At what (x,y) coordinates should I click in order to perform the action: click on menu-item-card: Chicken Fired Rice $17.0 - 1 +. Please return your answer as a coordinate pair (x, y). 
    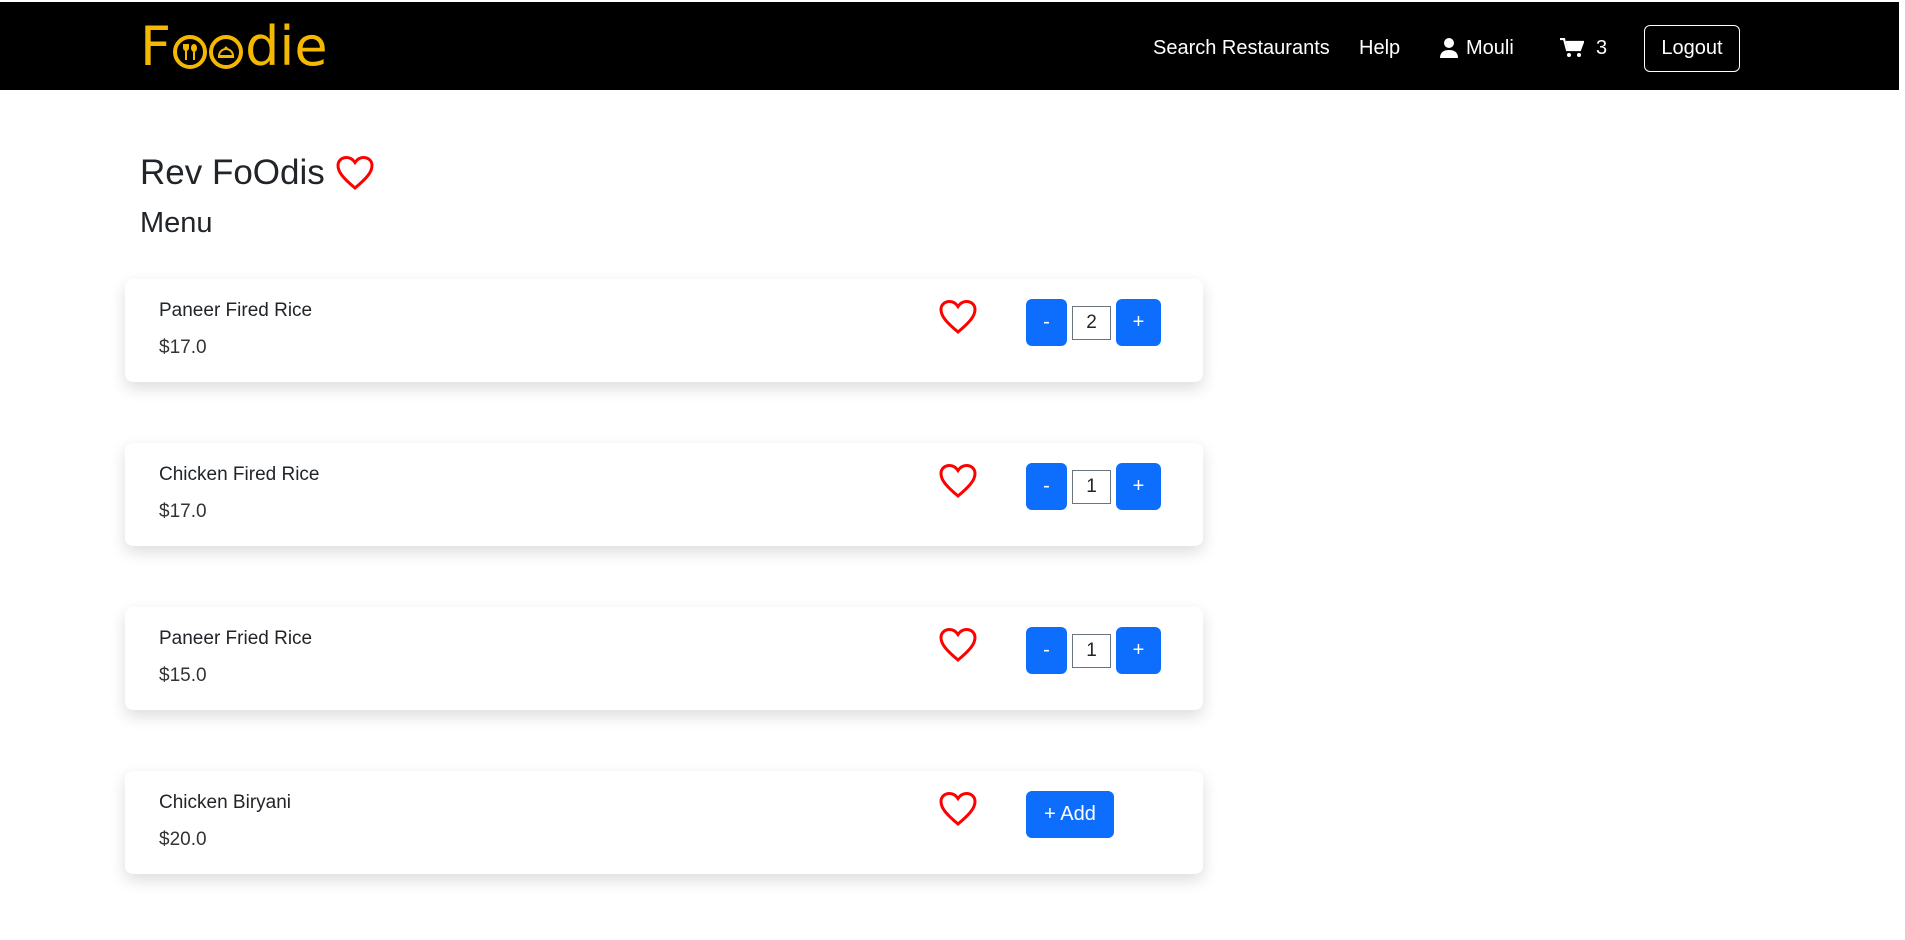
    Looking at the image, I should click on (664, 494).